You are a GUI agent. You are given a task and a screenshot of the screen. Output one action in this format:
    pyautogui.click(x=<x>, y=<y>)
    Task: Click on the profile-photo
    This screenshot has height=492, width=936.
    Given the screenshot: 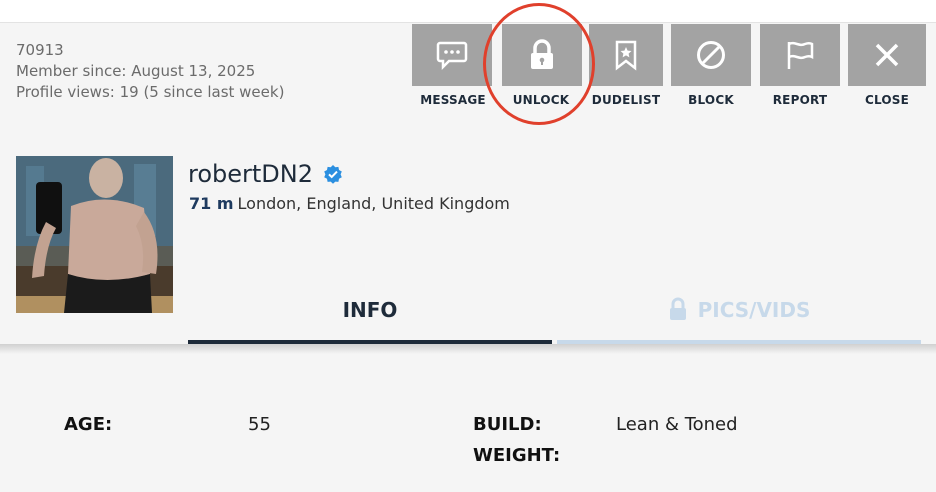 What is the action you would take?
    pyautogui.click(x=94, y=234)
    